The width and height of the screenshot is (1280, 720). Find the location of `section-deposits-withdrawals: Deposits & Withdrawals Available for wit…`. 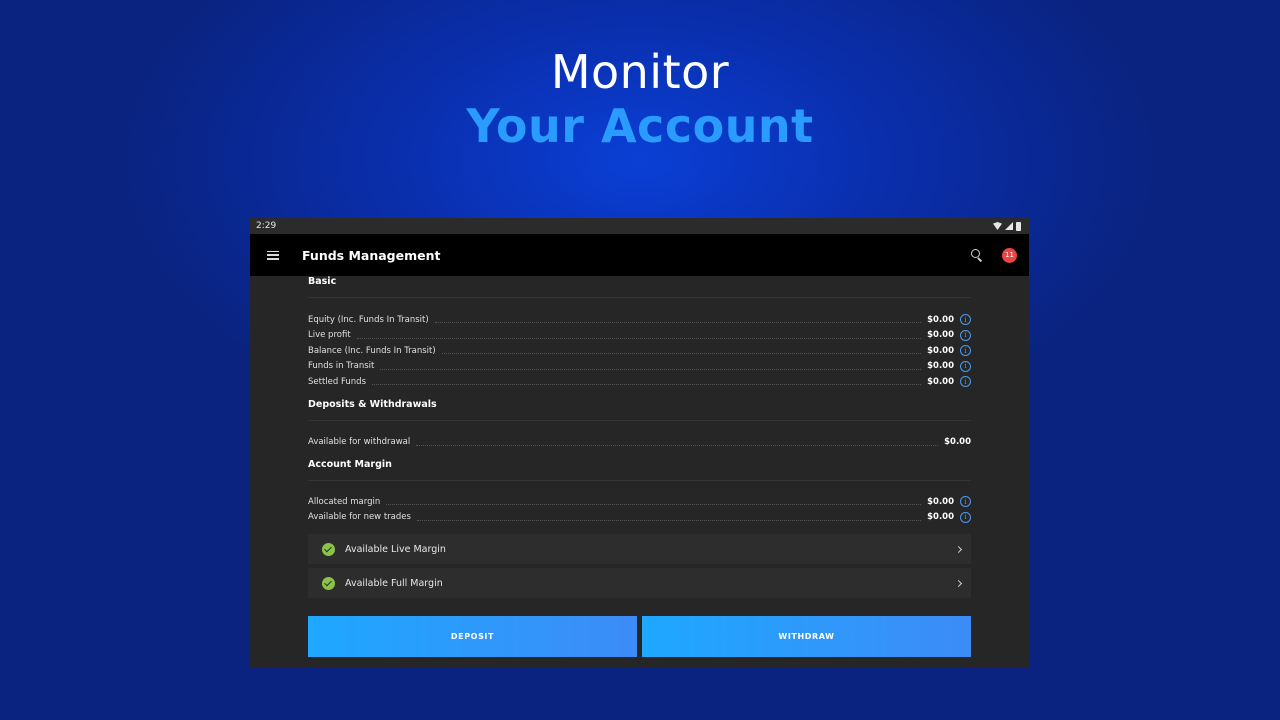

section-deposits-withdrawals: Deposits & Withdrawals Available for wit… is located at coordinates (639, 425).